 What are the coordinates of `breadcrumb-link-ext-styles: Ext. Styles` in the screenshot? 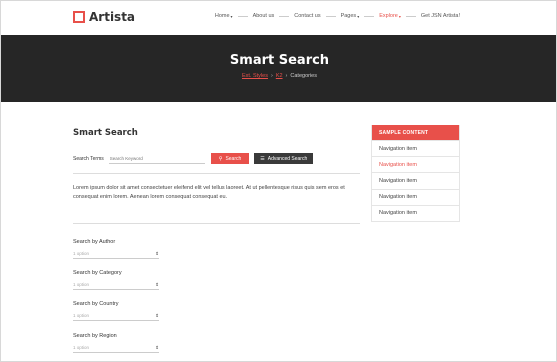 It's located at (255, 76).